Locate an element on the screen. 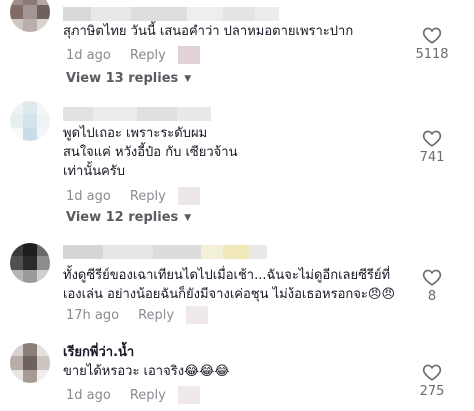  like-button: 5118 is located at coordinates (432, 44).